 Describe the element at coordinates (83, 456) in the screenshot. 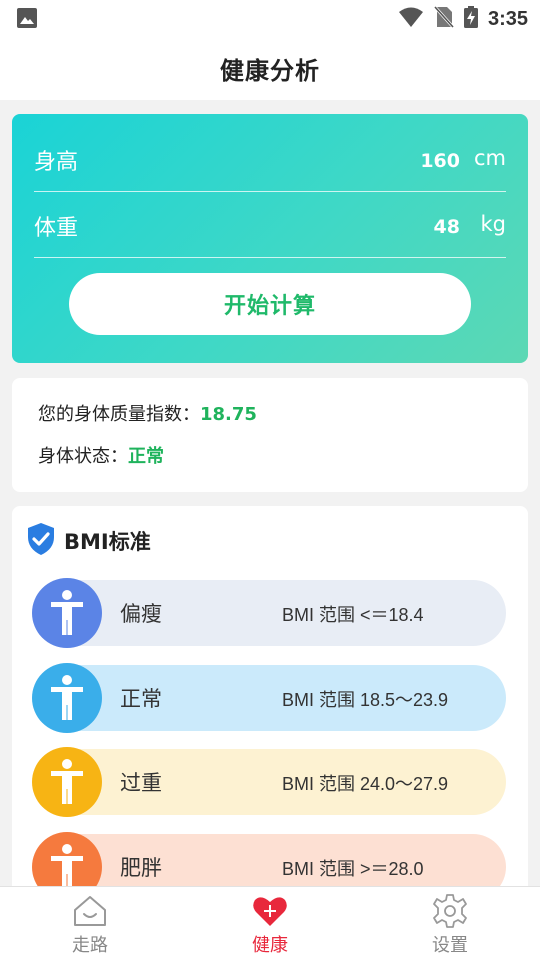

I see `body-status-label: 身体状态：` at that location.